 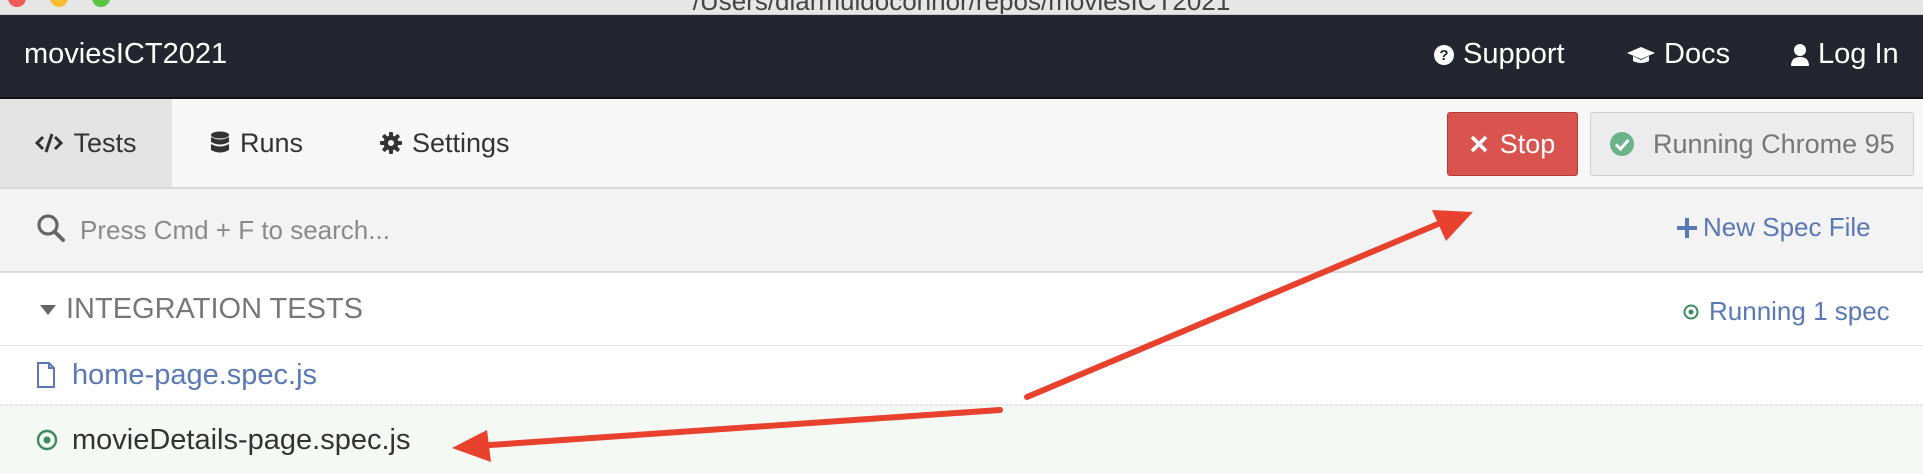 I want to click on stop-button: Stop, so click(x=1512, y=144).